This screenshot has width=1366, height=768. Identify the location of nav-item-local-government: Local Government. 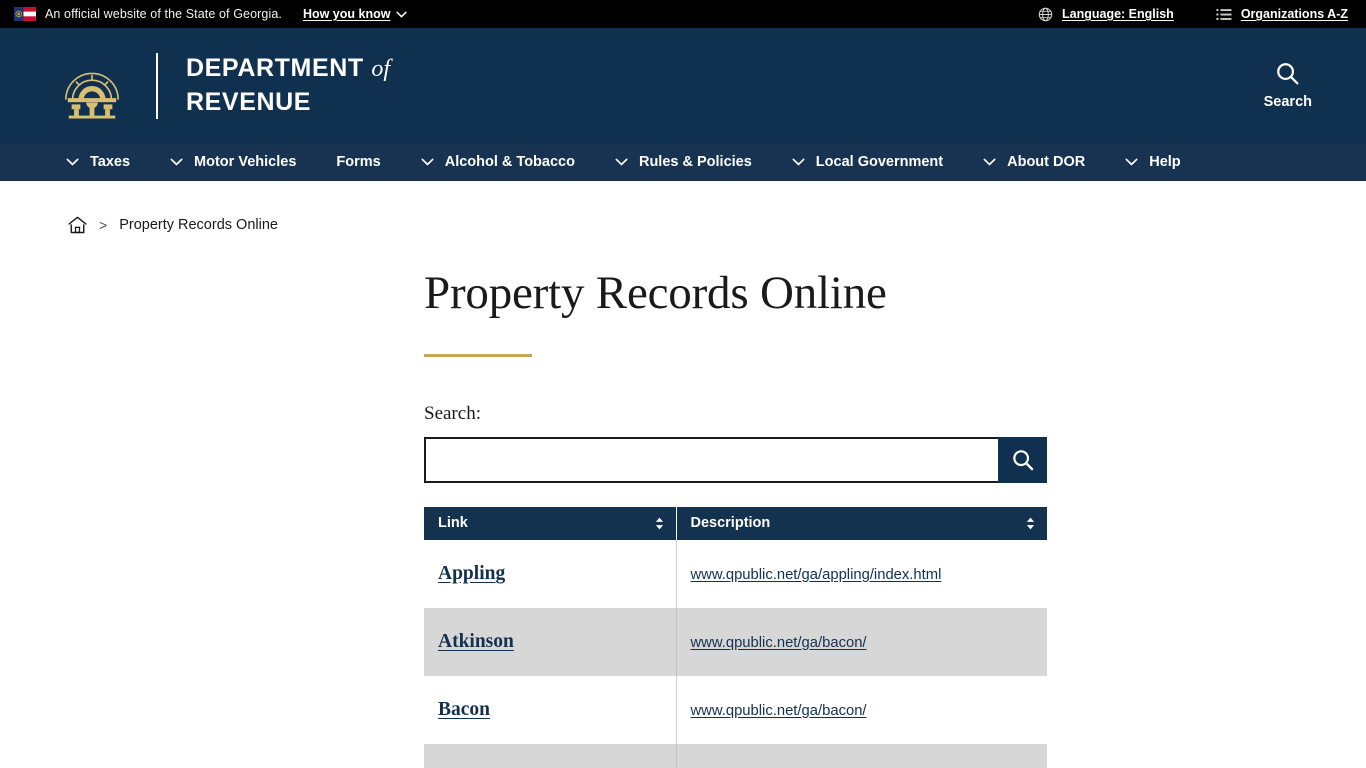
(867, 162).